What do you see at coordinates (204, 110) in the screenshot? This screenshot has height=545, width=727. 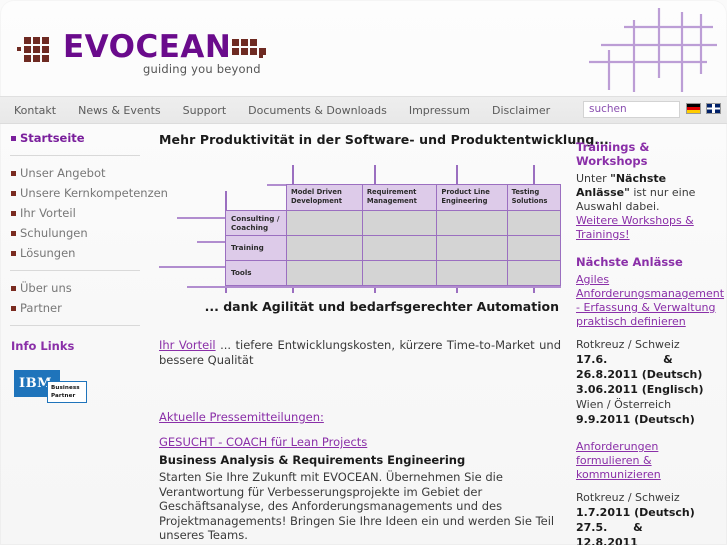 I see `nav-item-support: Support` at bounding box center [204, 110].